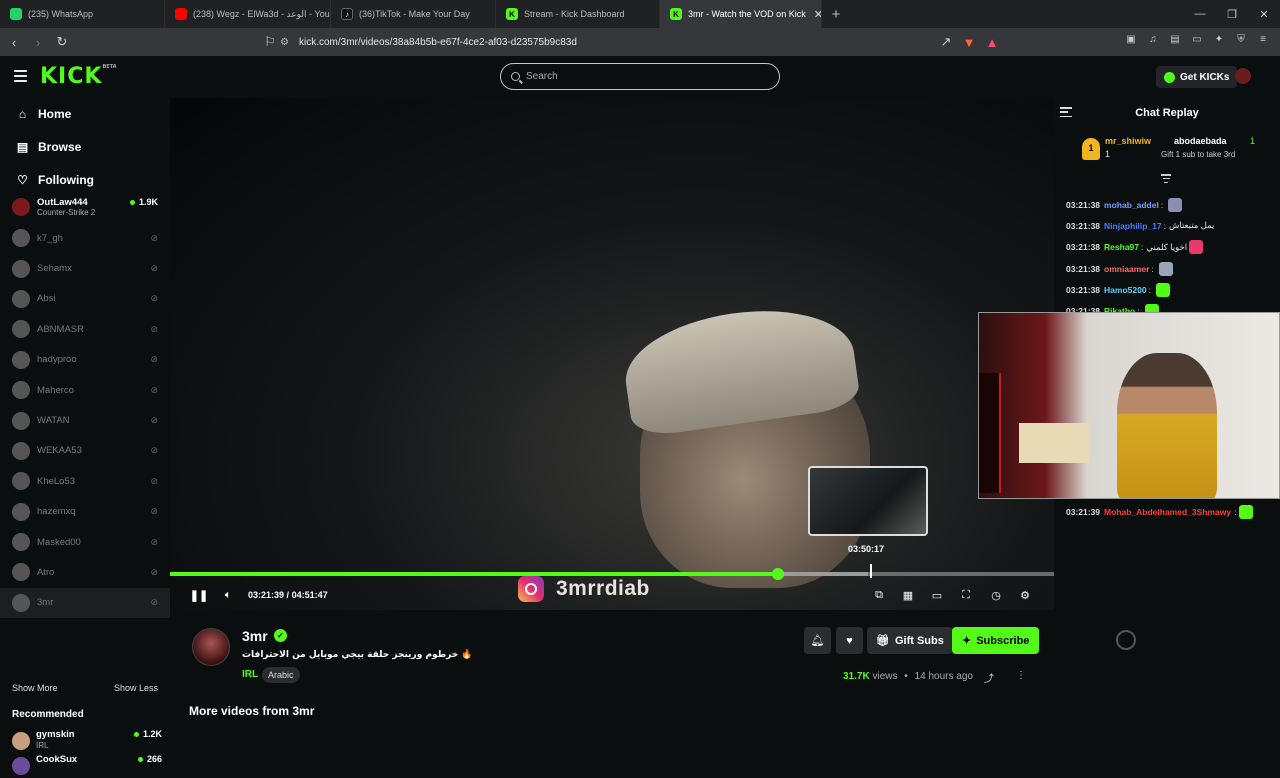 The height and width of the screenshot is (778, 1280). I want to click on fullscreen-icon: ⛶, so click(966, 595).